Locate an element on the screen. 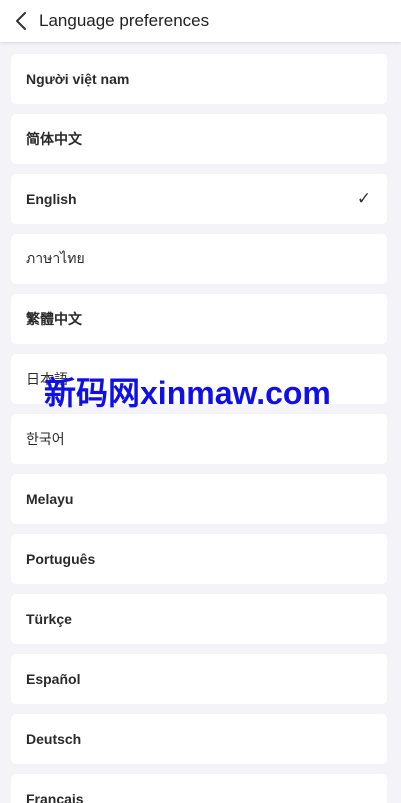 This screenshot has height=803, width=401. language-item-traditional-chinese: 繁體中文 is located at coordinates (199, 319).